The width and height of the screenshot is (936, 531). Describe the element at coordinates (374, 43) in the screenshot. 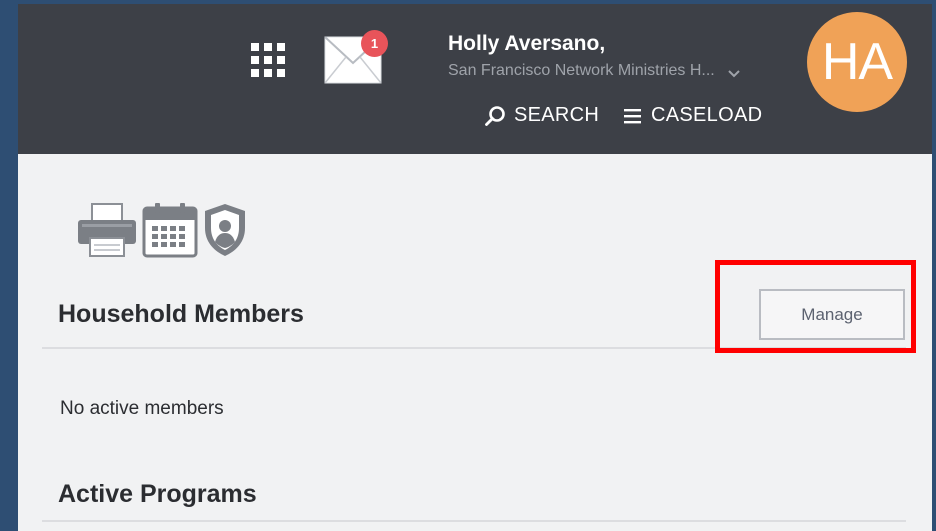

I see `unread-badge: 1` at that location.